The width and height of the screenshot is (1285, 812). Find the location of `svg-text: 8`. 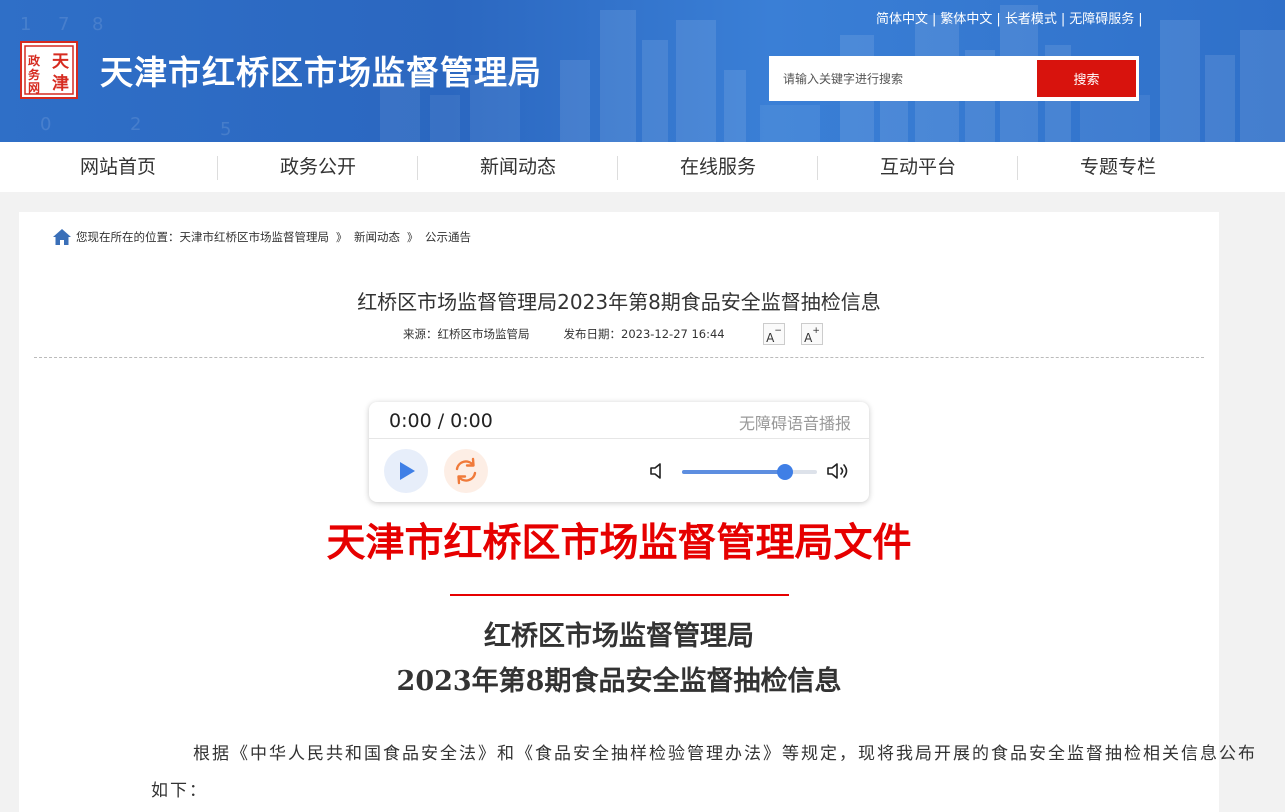

svg-text: 8 is located at coordinates (97, 24).